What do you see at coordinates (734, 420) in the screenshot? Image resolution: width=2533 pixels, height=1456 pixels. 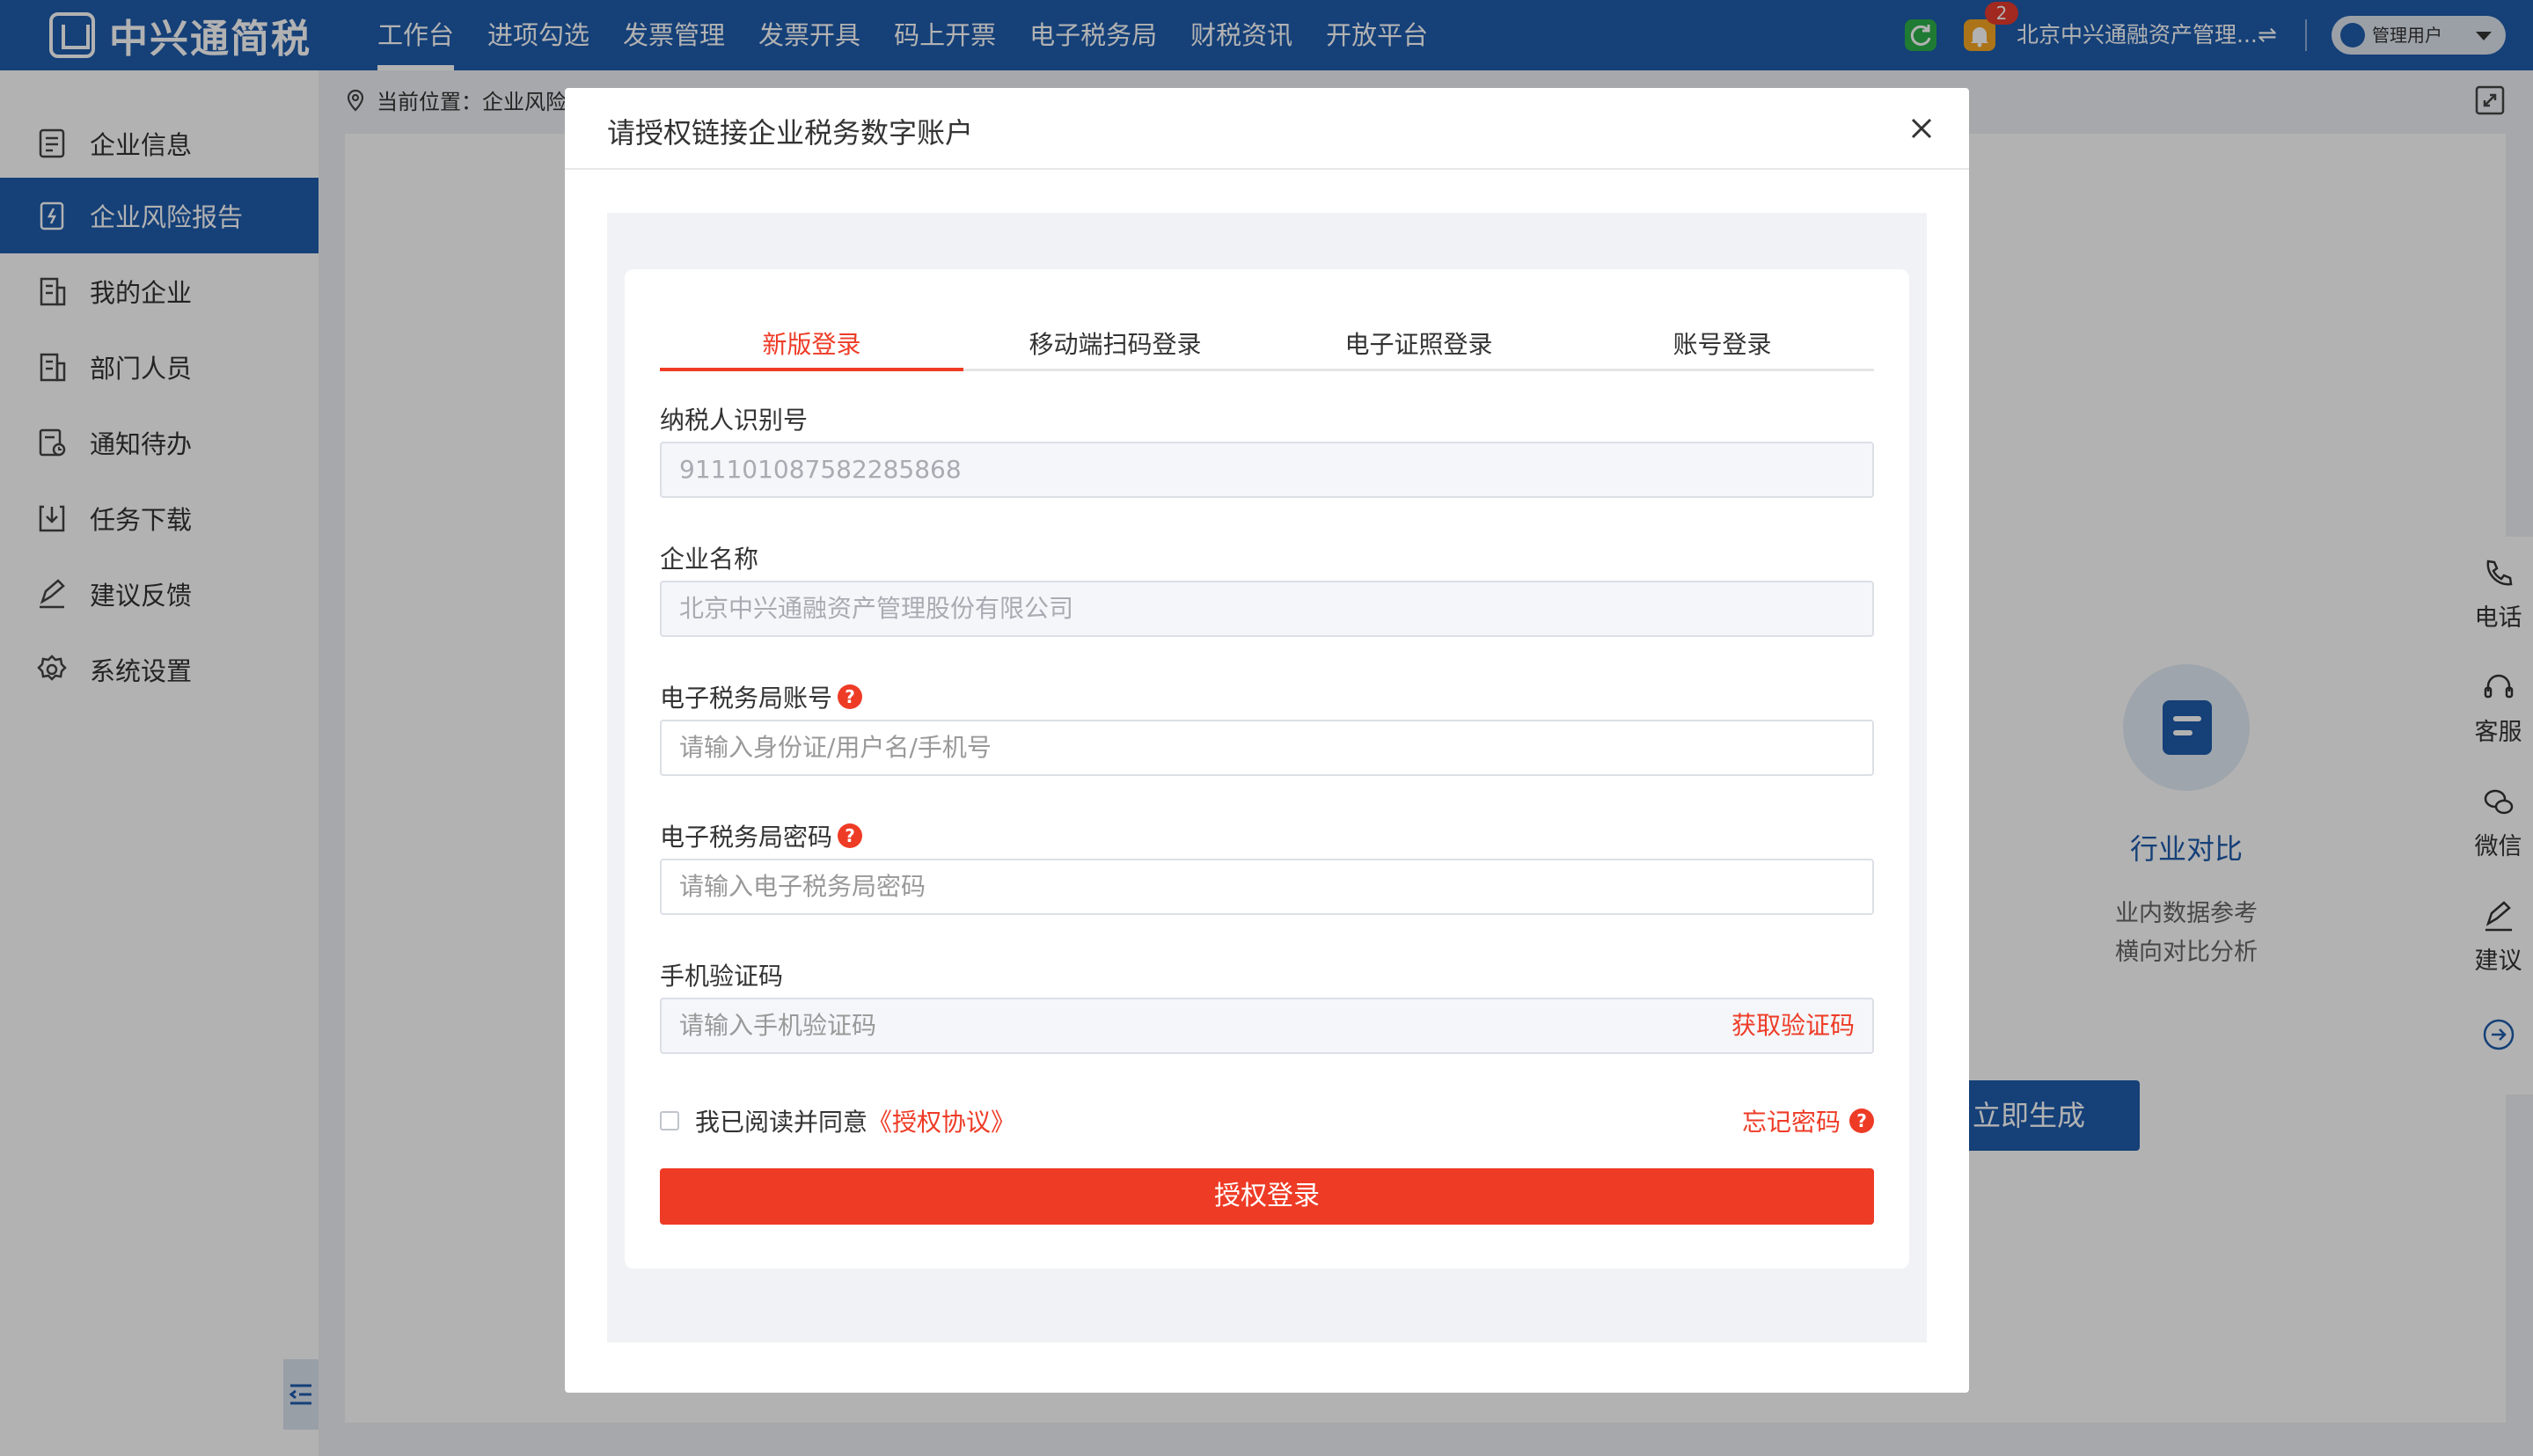 I see `tax-id-label: 纳税人识别号` at bounding box center [734, 420].